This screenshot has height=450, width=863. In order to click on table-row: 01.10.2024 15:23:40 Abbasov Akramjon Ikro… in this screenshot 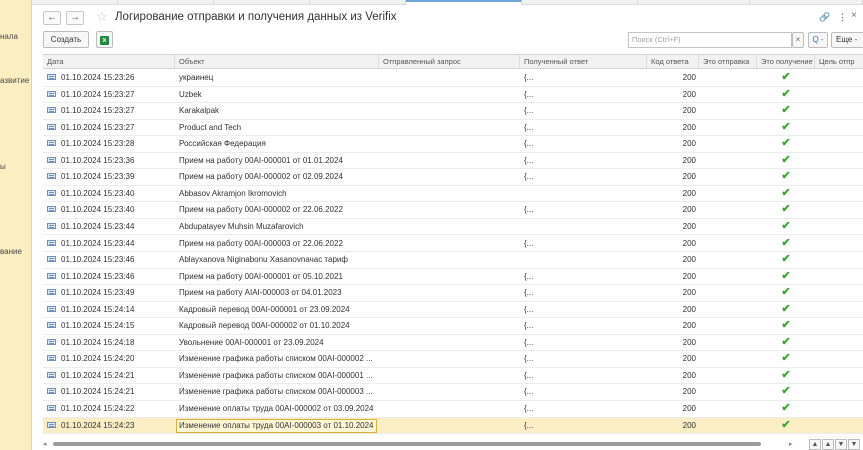, I will do `click(453, 194)`.